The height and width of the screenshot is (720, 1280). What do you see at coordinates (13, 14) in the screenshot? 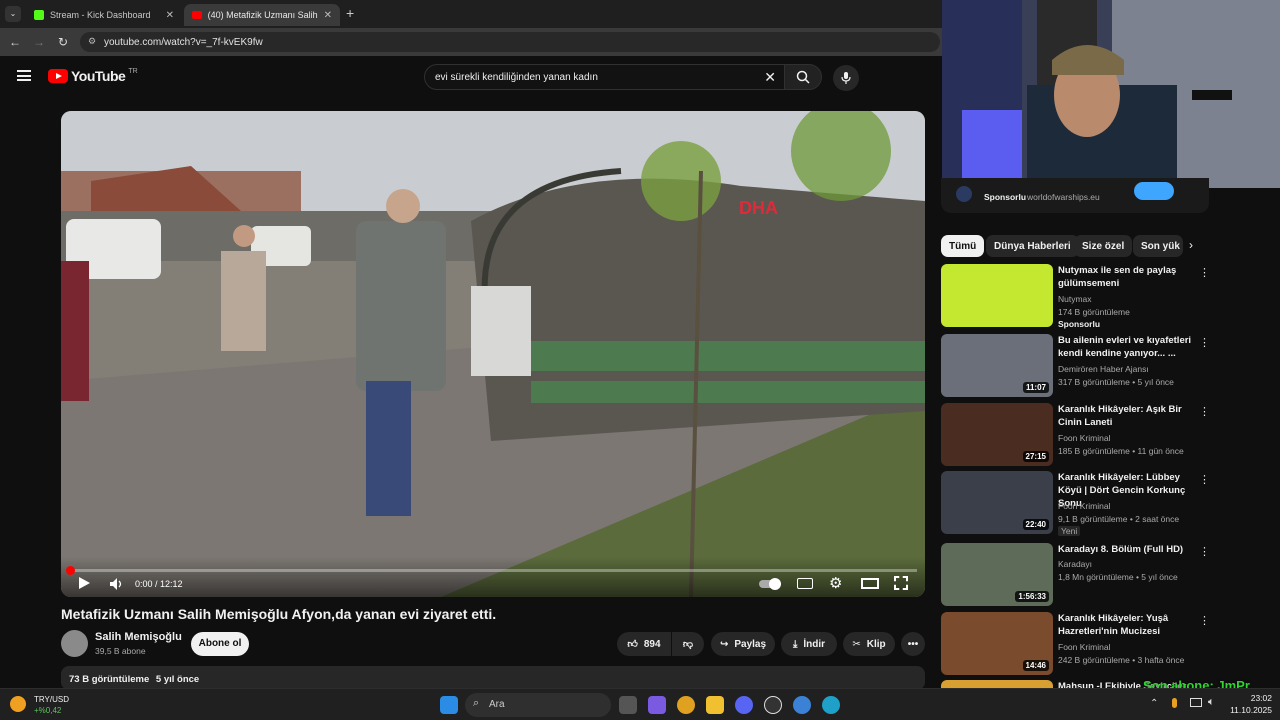
I see `tab-list-button: ⌄` at bounding box center [13, 14].